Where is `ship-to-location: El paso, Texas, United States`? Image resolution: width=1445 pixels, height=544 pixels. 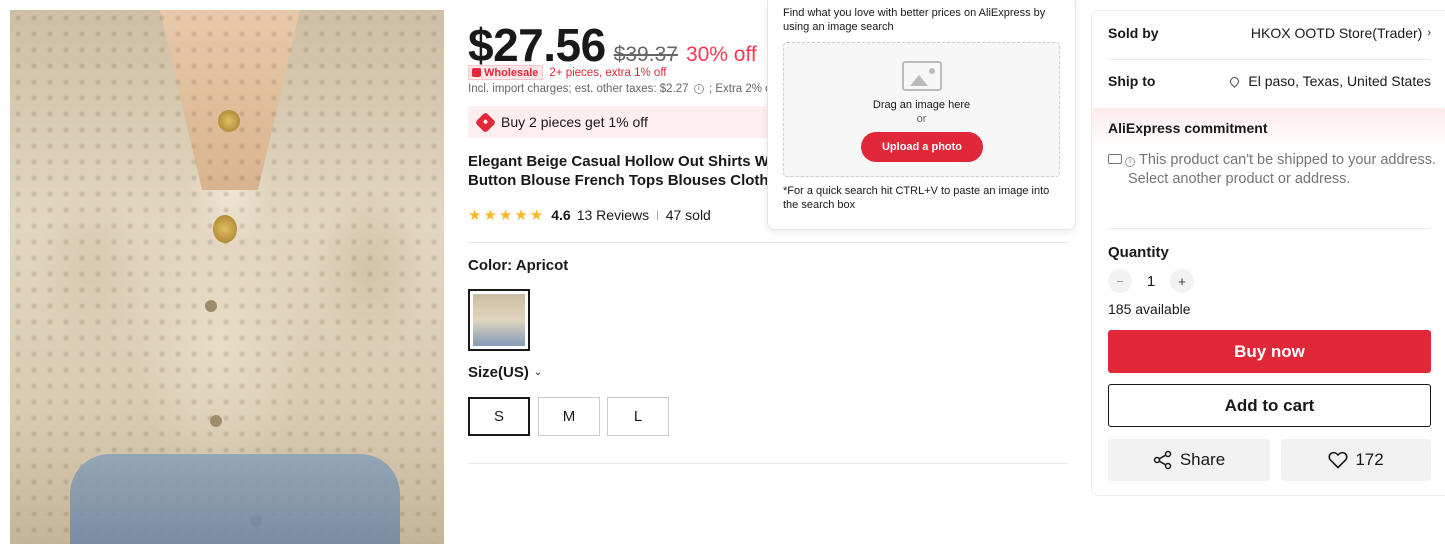
ship-to-location: El paso, Texas, United States is located at coordinates (1339, 81).